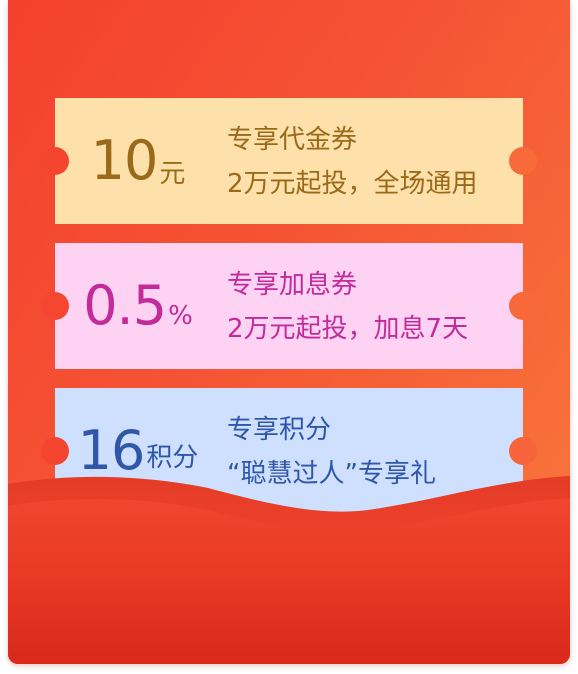 This screenshot has width=578, height=674. What do you see at coordinates (124, 160) in the screenshot?
I see `coupon-amount-value: 10` at bounding box center [124, 160].